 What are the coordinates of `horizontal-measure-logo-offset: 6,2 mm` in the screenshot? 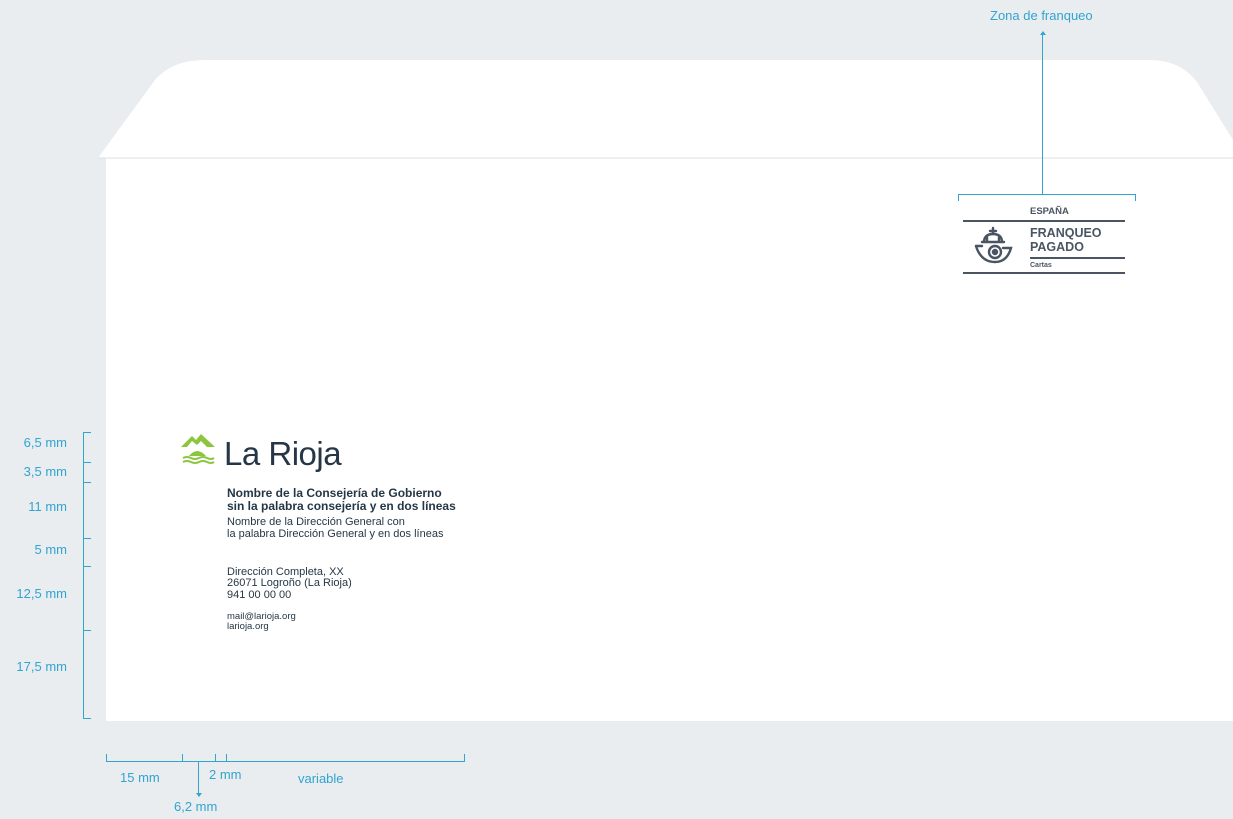 It's located at (196, 806).